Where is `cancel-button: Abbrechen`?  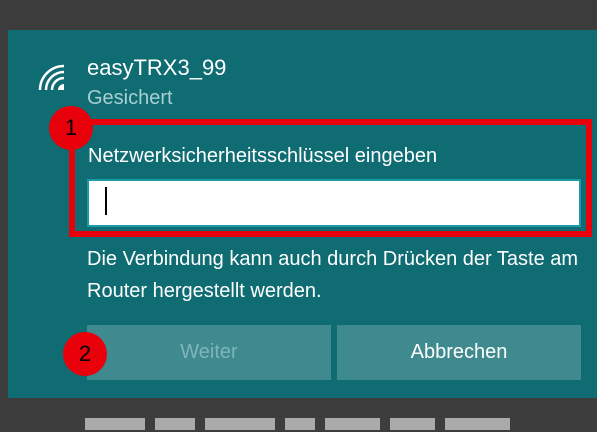 cancel-button: Abbrechen is located at coordinates (459, 352).